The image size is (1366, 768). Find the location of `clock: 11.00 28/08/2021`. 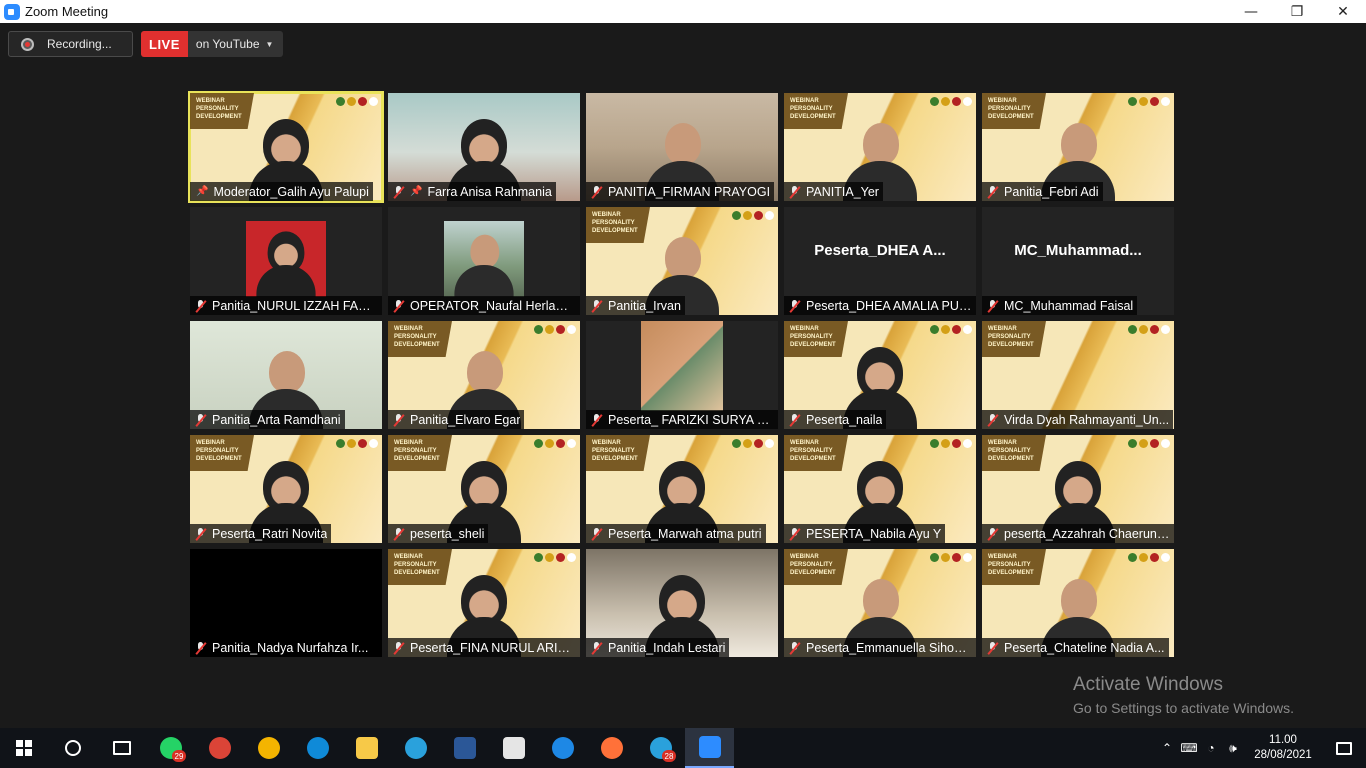

clock: 11.00 28/08/2021 is located at coordinates (1283, 748).